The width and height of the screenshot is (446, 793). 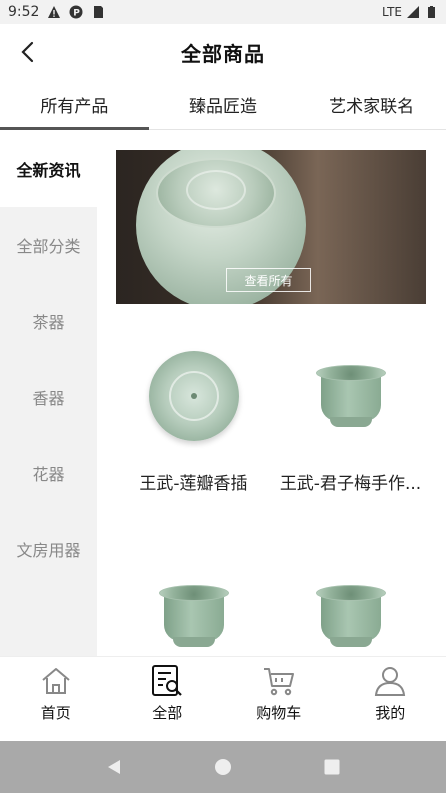 I want to click on sidebar-item-flower-ware: 花器, so click(x=48, y=473).